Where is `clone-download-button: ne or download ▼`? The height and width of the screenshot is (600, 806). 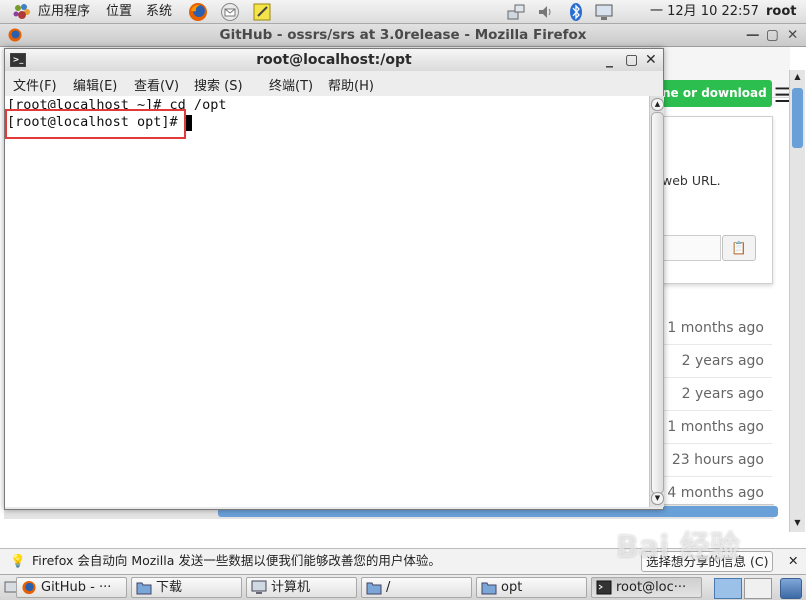
clone-download-button: ne or download ▼ is located at coordinates (715, 103).